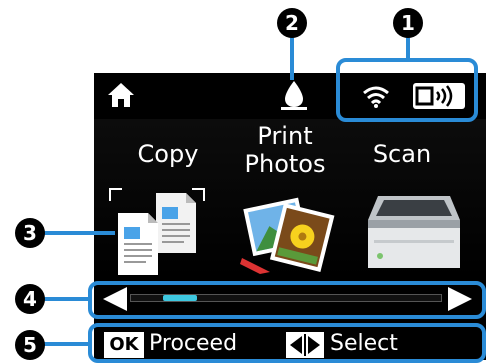  Describe the element at coordinates (30, 233) in the screenshot. I see `callout-3-badge: 3` at that location.